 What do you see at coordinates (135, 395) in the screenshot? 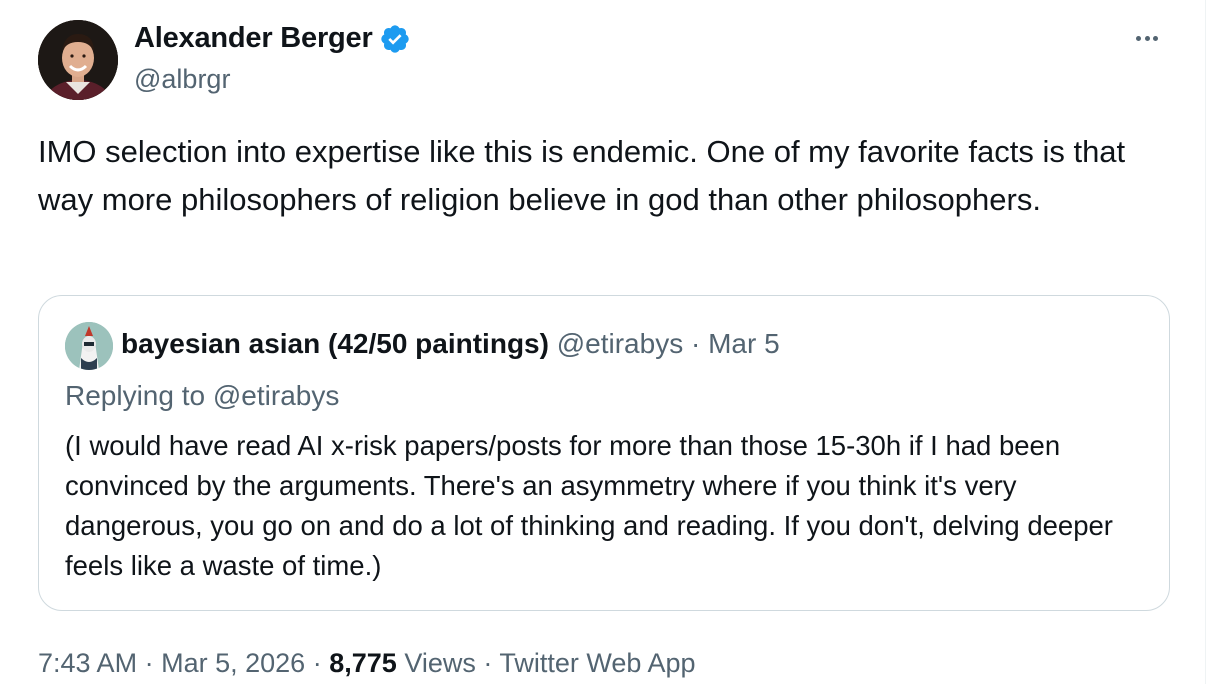
I see `replying-to-label: Replying to` at bounding box center [135, 395].